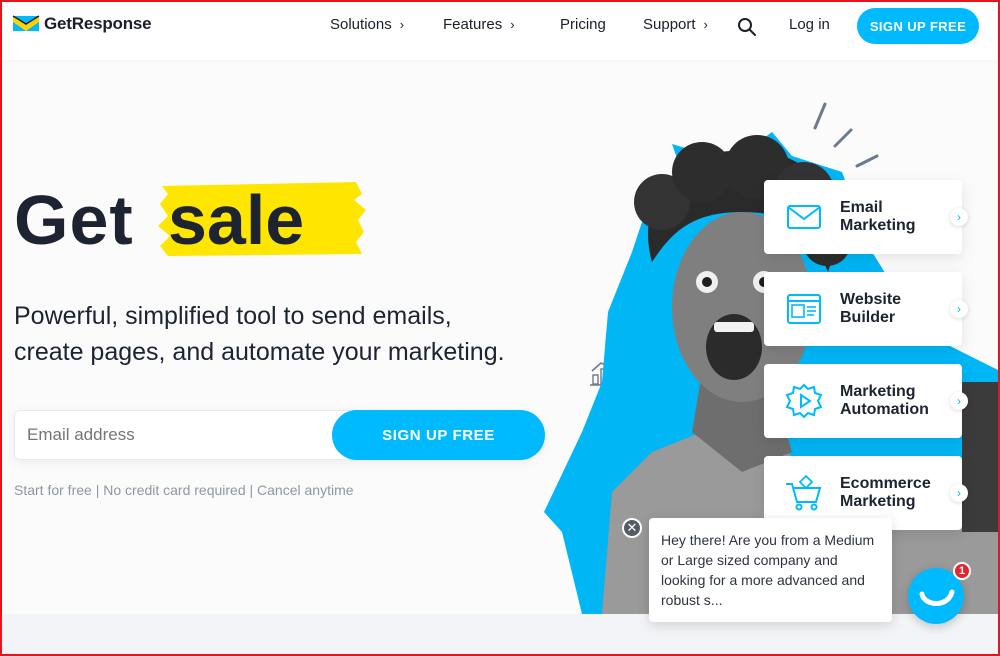 The height and width of the screenshot is (656, 1000). I want to click on nav-pricing: Pricing, so click(583, 24).